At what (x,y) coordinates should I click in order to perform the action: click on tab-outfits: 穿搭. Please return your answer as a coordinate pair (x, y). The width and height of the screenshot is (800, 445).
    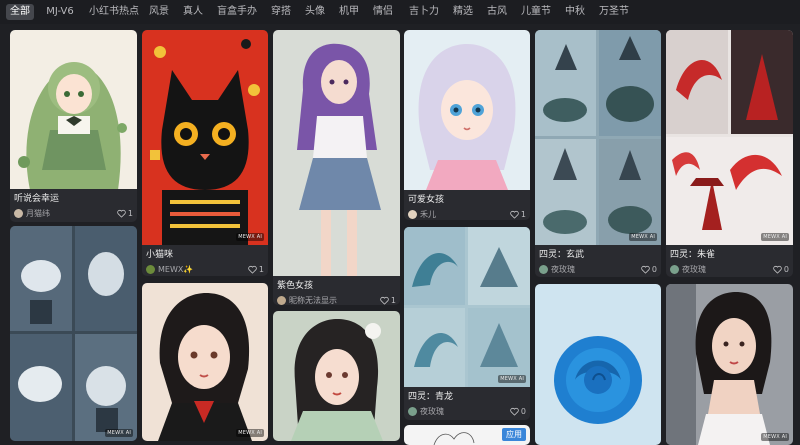
    Looking at the image, I should click on (281, 12).